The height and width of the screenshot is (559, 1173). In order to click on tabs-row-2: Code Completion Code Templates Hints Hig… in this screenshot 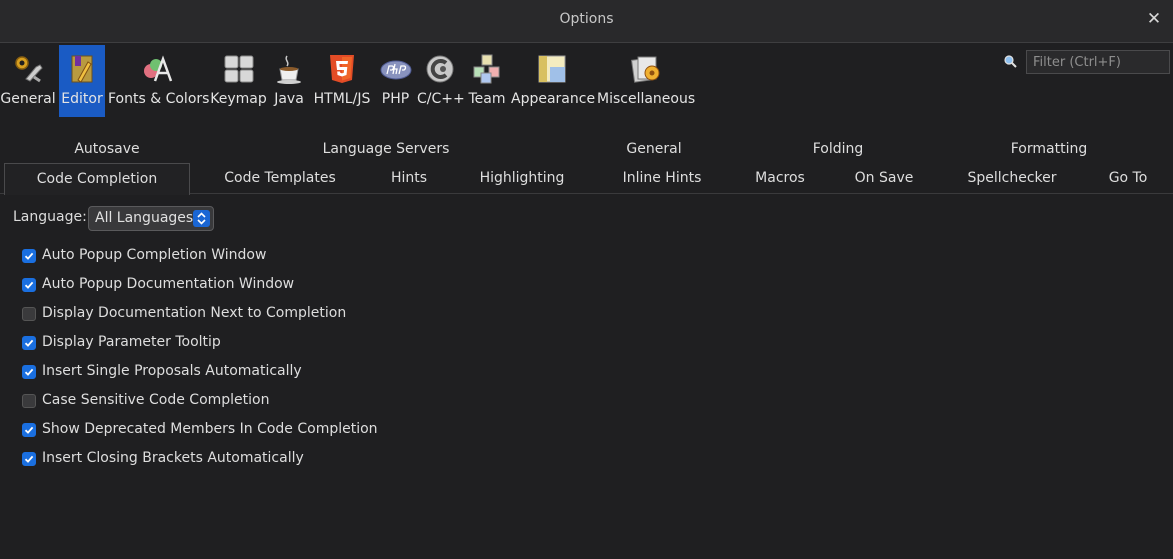, I will do `click(586, 179)`.